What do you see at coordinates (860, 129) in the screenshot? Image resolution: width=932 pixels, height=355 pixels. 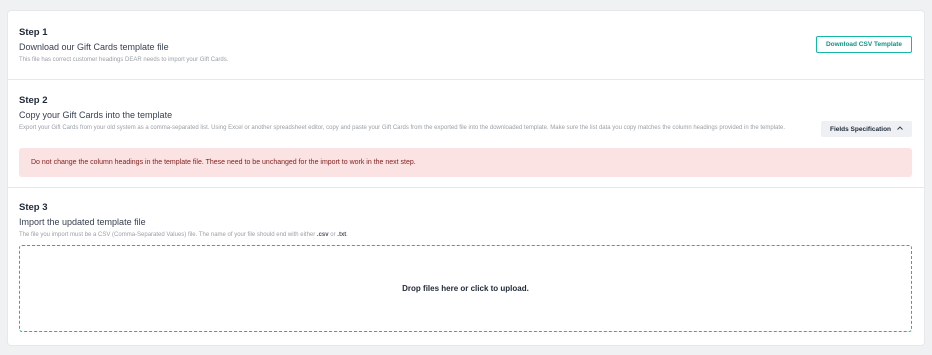 I see `fields-specification-label: Fields Specification` at bounding box center [860, 129].